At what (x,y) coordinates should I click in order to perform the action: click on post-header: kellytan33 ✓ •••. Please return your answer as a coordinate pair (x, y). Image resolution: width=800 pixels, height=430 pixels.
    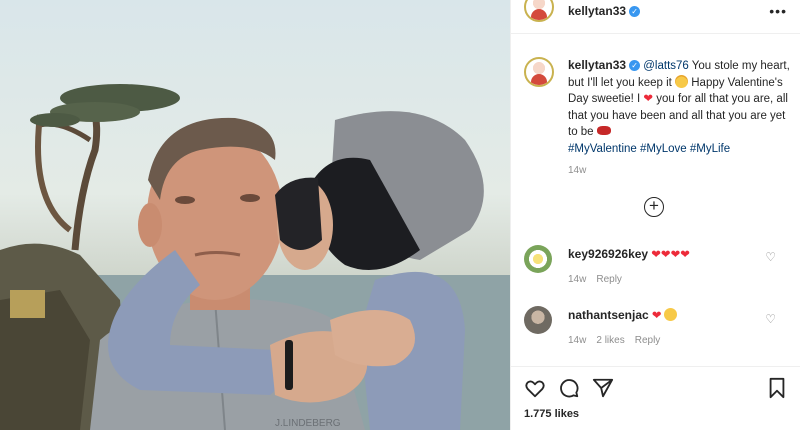
    Looking at the image, I should click on (655, 17).